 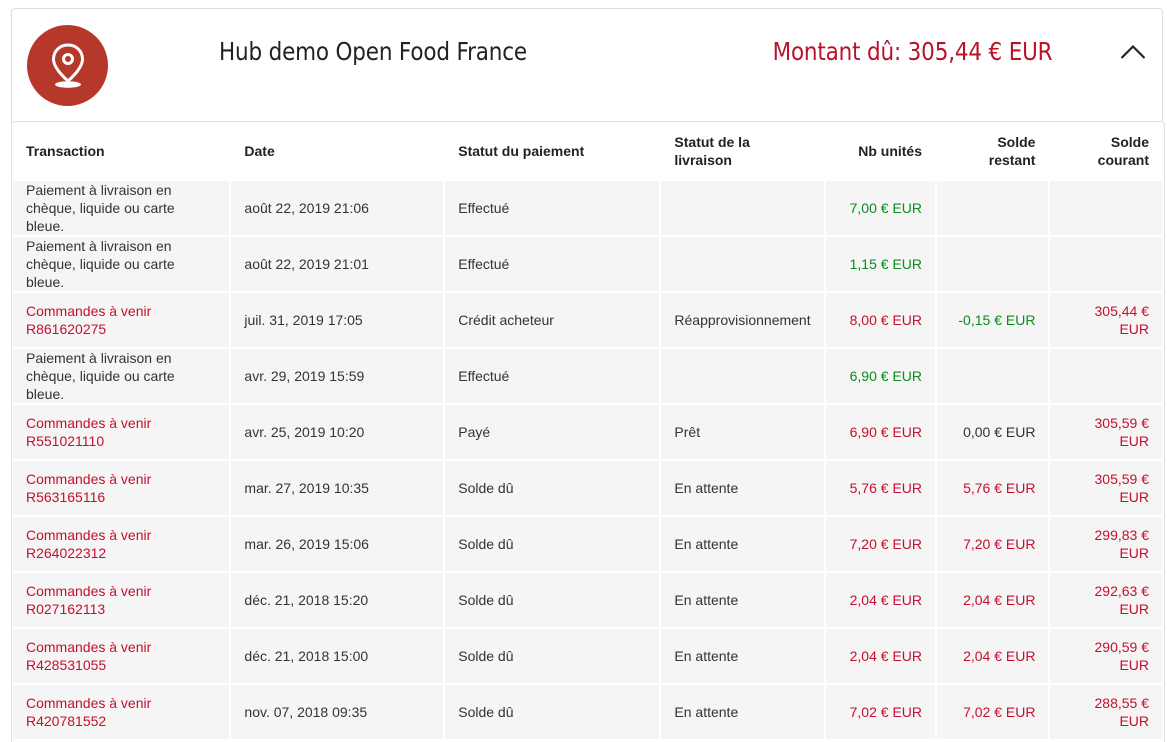 What do you see at coordinates (993, 488) in the screenshot?
I see `remaining-balance-cell: 5,76 € EUR` at bounding box center [993, 488].